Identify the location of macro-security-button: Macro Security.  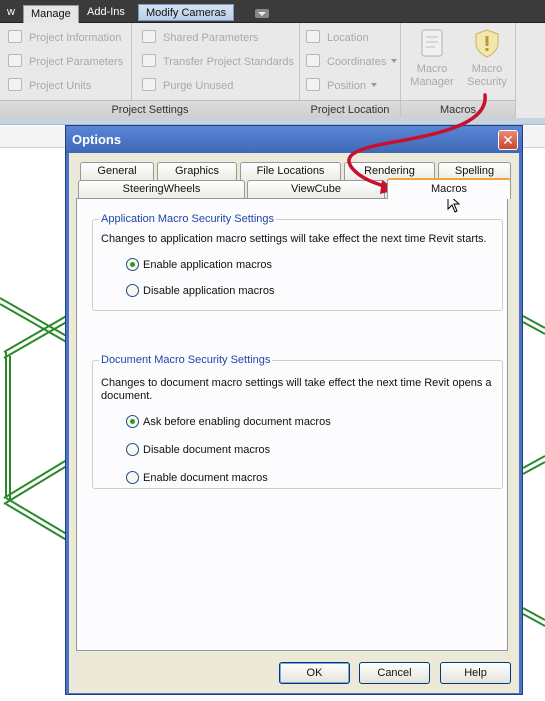
(487, 58).